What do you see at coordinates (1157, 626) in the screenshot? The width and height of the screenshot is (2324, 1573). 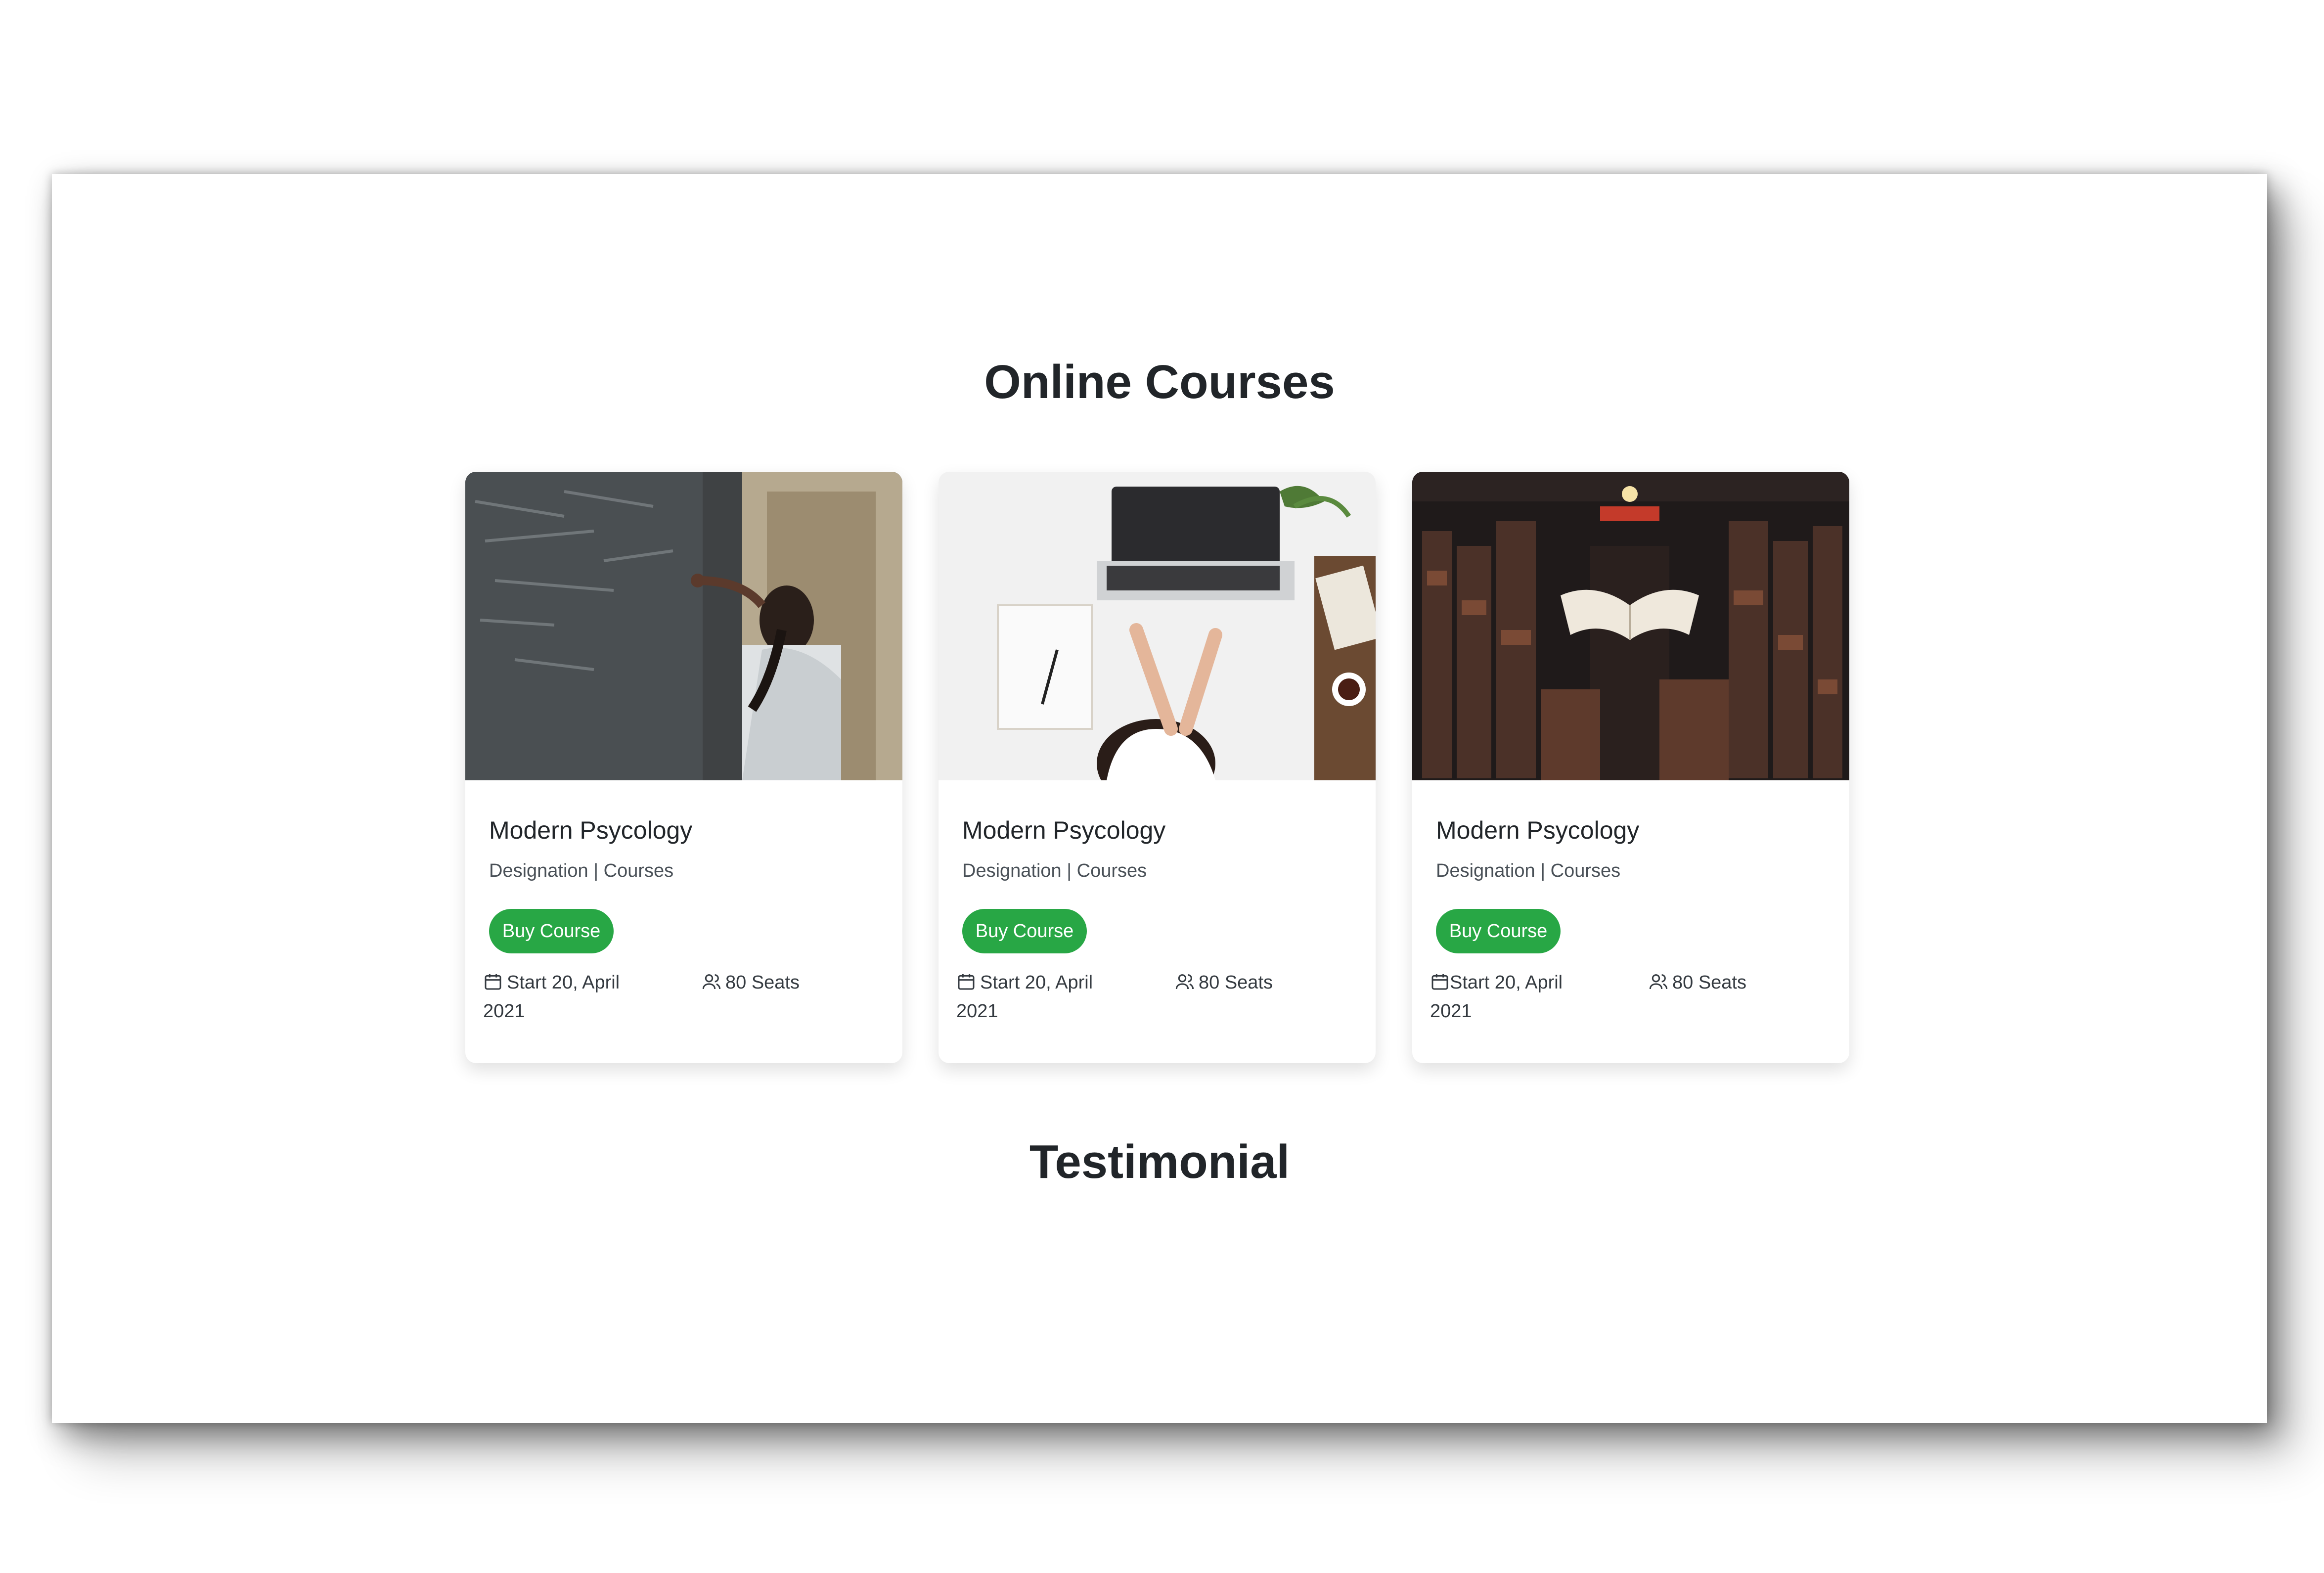 I see `course-image-laptop` at bounding box center [1157, 626].